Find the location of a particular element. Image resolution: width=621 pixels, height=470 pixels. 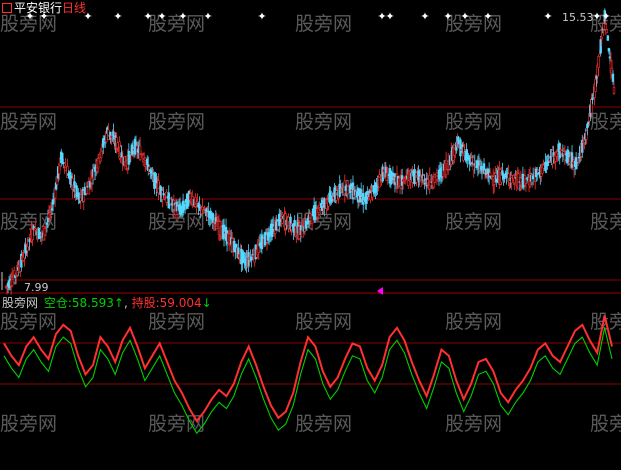

stock-name: 平安银行 is located at coordinates (38, 8).